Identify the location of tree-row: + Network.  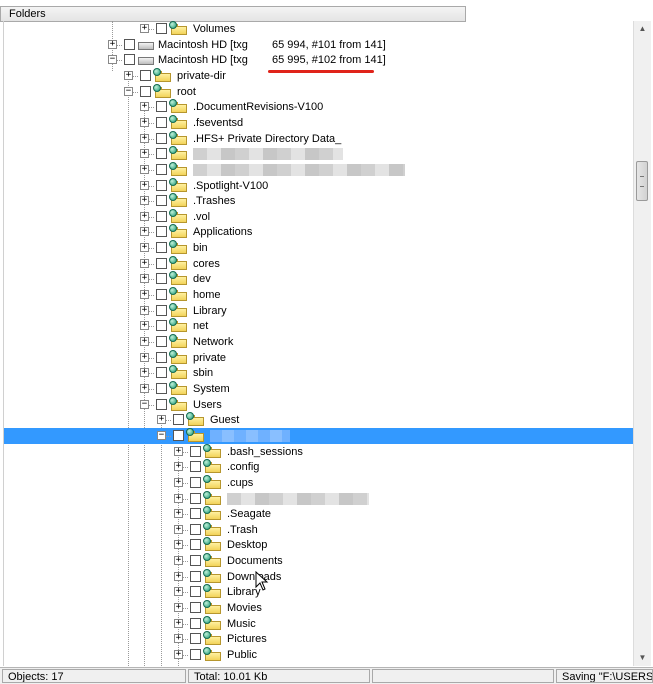
(319, 342).